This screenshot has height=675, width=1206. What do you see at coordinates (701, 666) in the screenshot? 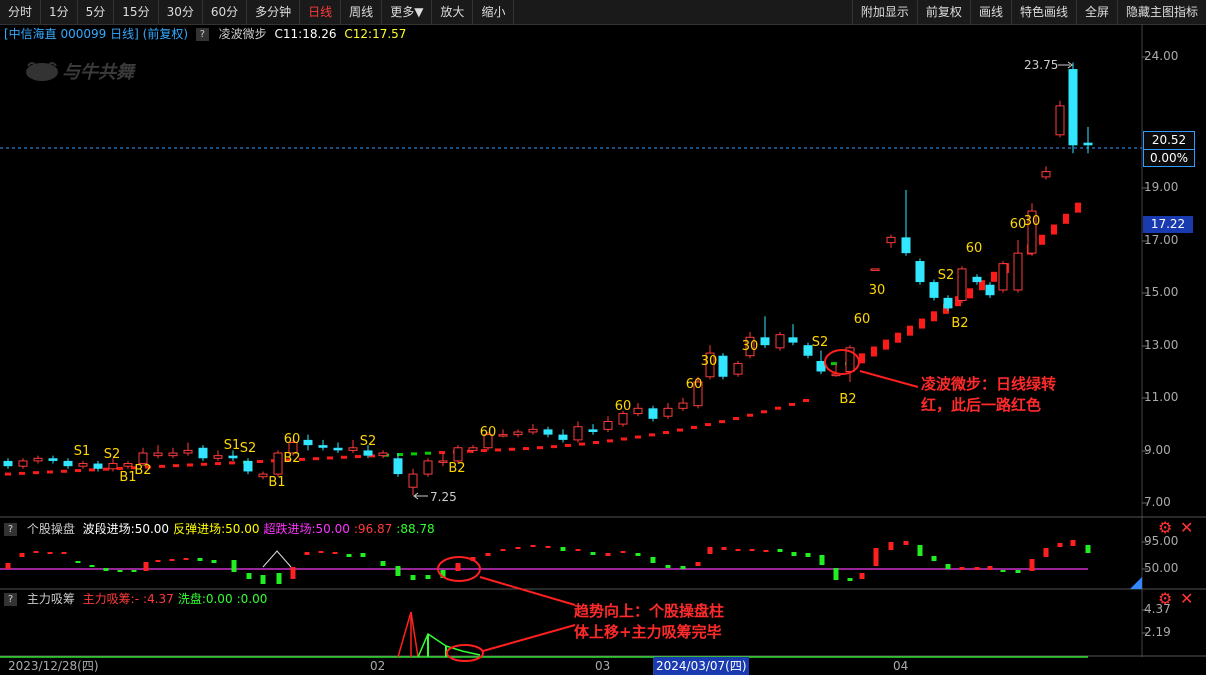
I see `cursor-date: 2024/03/07(四)` at bounding box center [701, 666].